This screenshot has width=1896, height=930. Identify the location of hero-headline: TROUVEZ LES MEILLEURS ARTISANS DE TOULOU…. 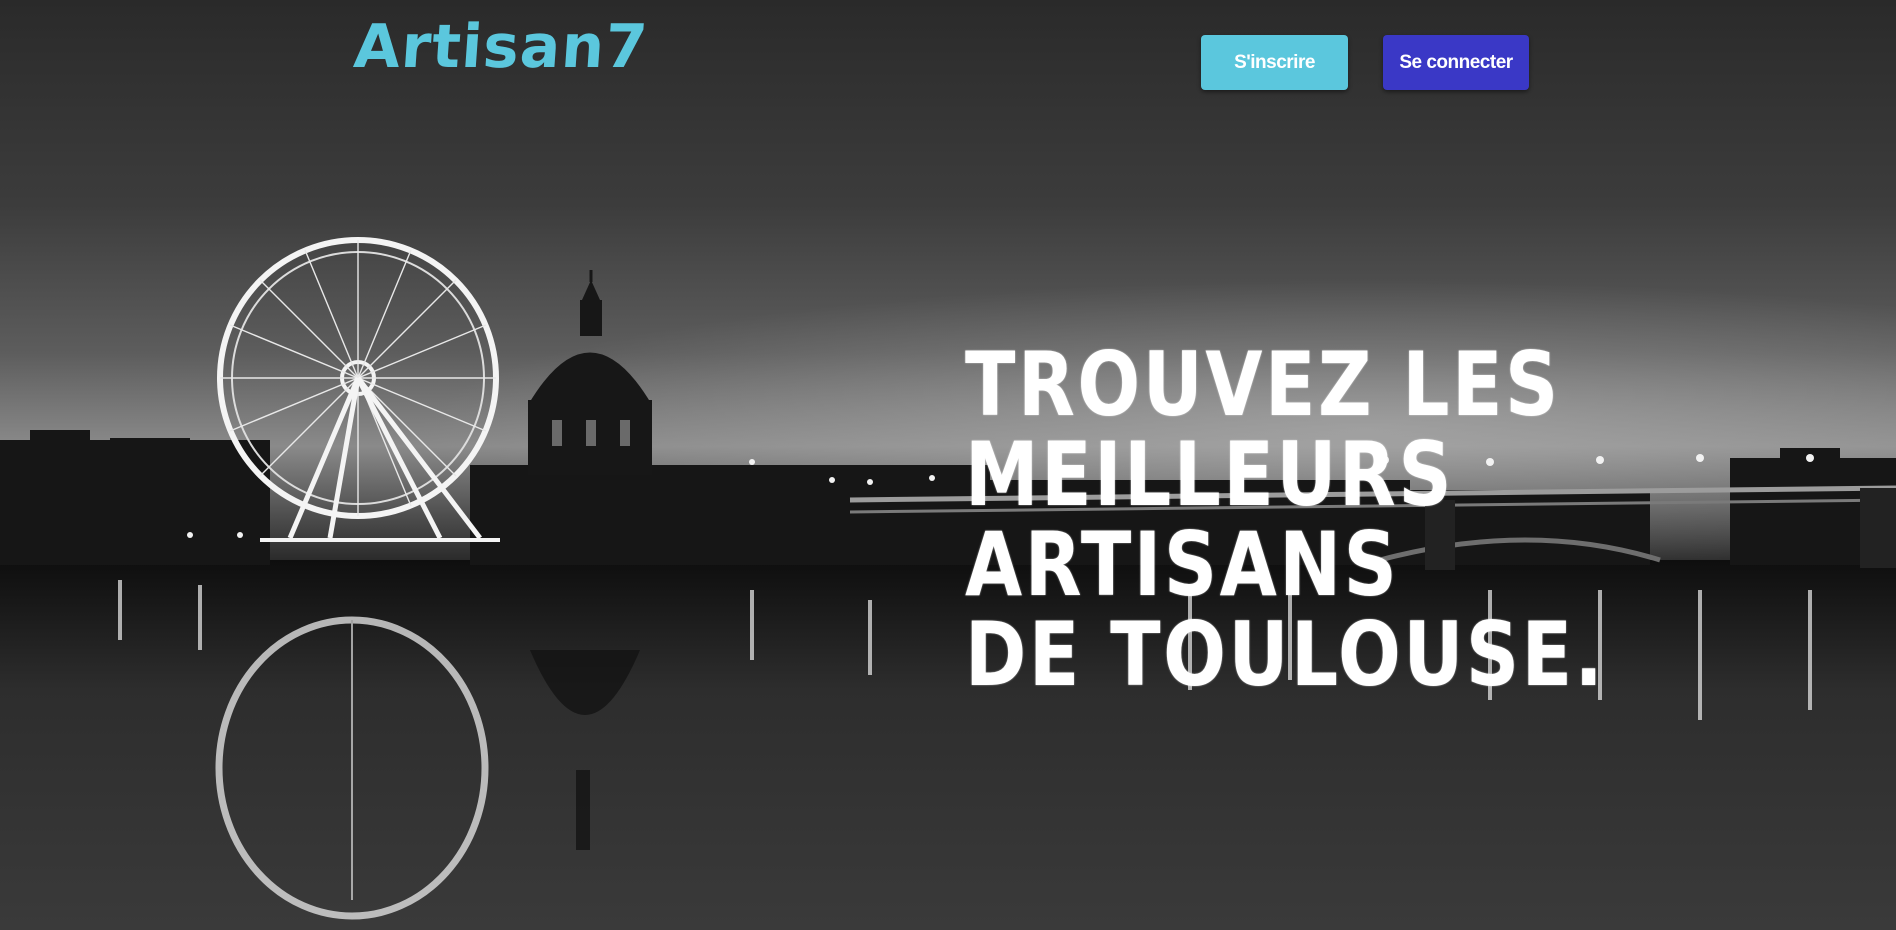
(1285, 519).